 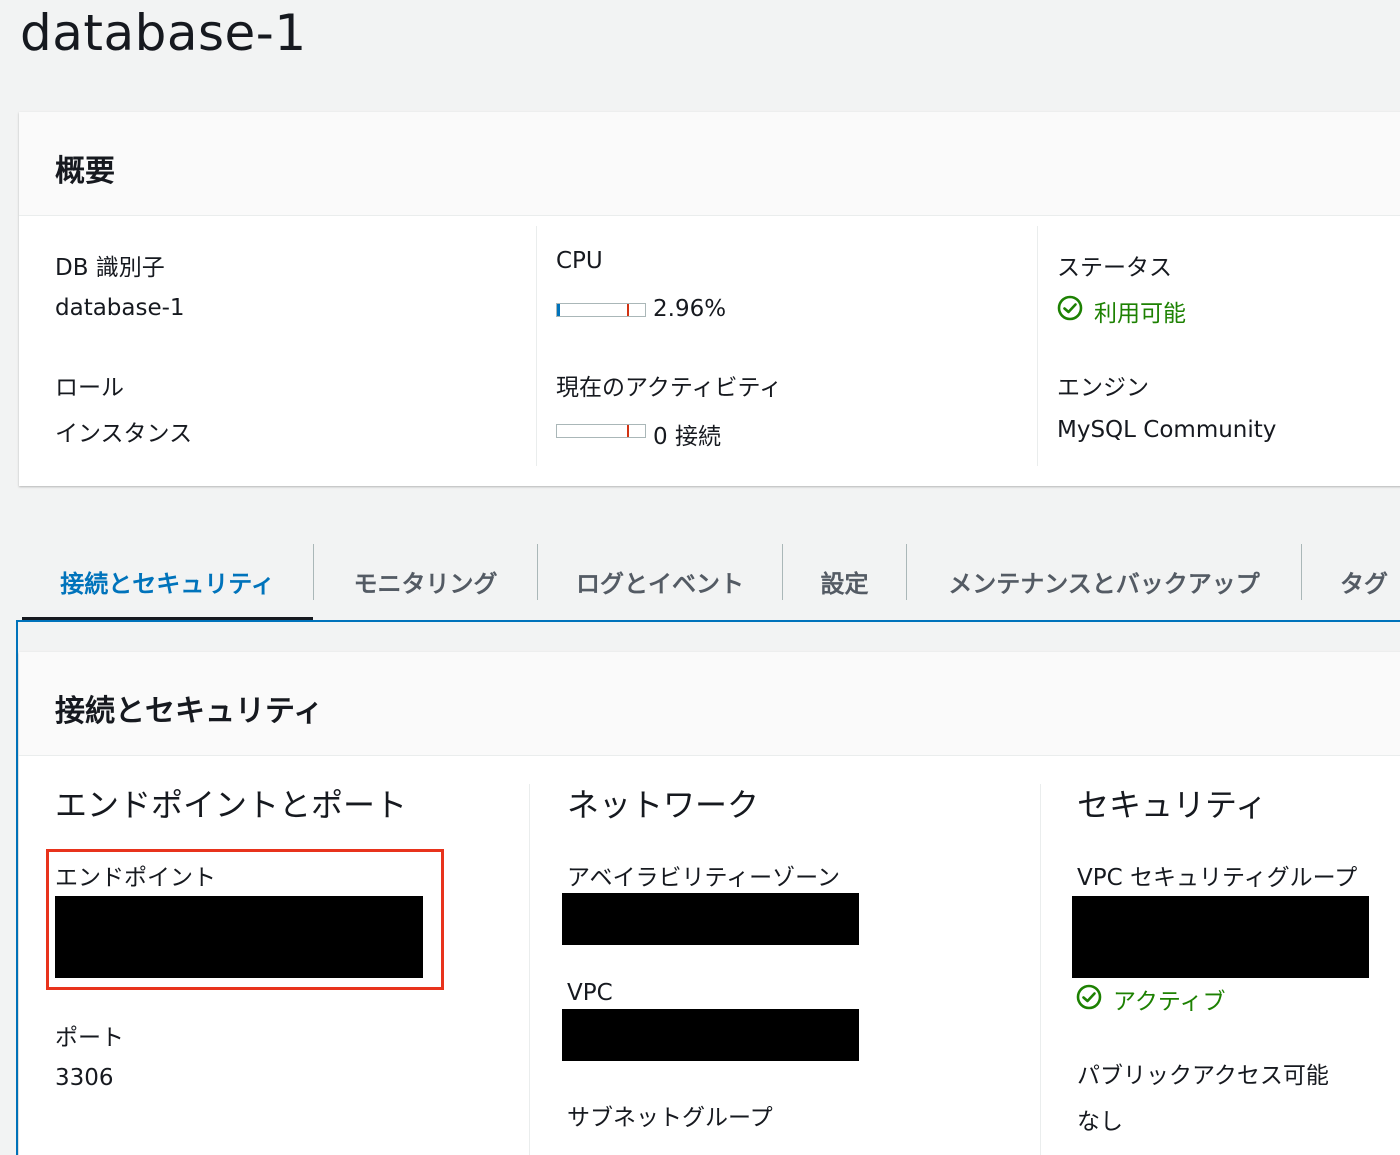 I want to click on endpoint-section-title: エンドポイントとポート, so click(x=231, y=805).